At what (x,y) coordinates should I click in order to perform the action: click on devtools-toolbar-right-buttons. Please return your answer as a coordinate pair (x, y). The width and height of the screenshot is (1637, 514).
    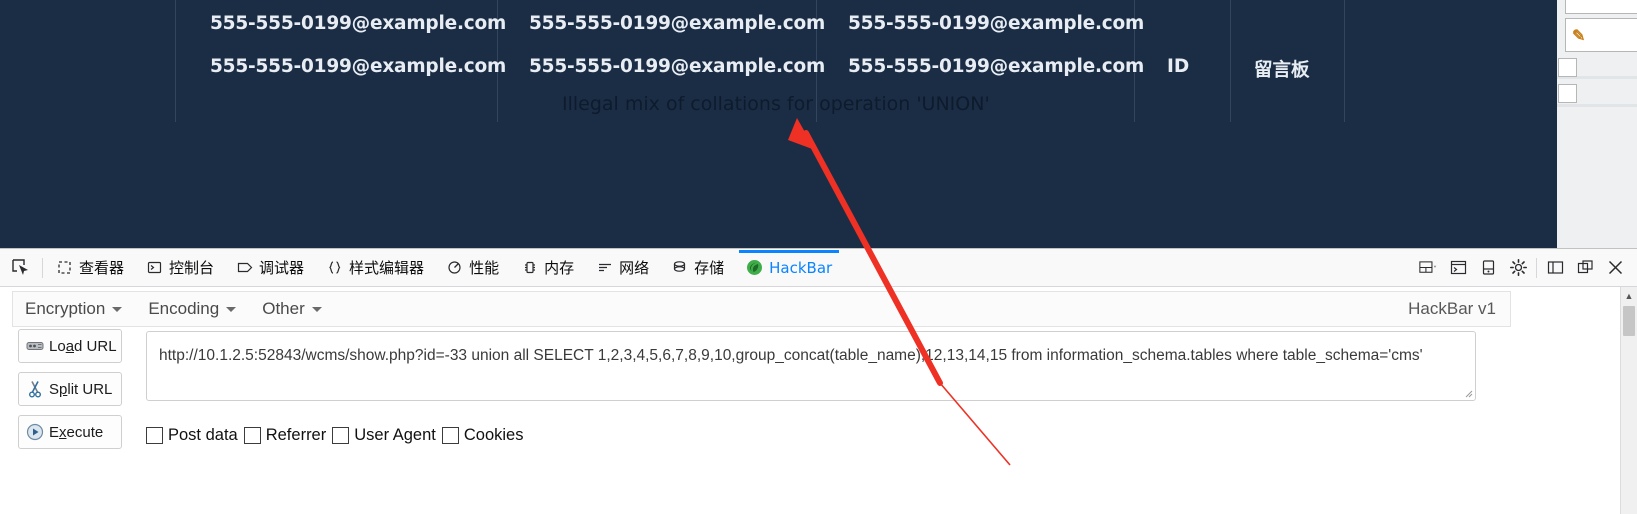
    Looking at the image, I should click on (1525, 268).